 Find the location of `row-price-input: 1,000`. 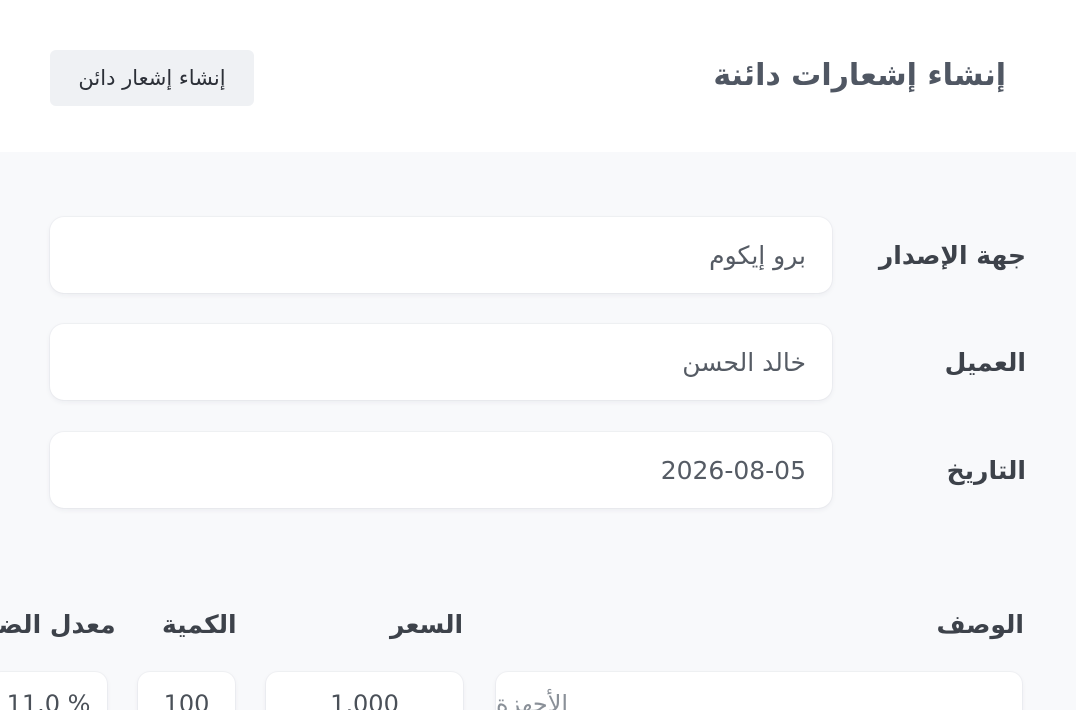

row-price-input: 1,000 is located at coordinates (364, 691).